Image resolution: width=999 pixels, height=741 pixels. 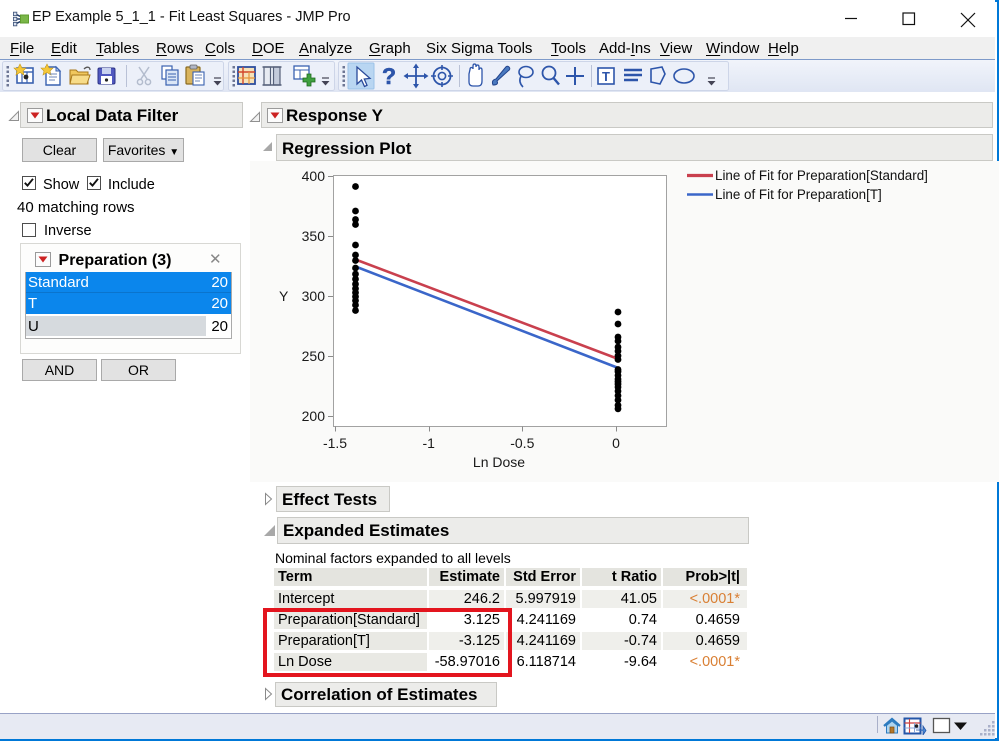 I want to click on svg-text: 200, so click(x=314, y=416).